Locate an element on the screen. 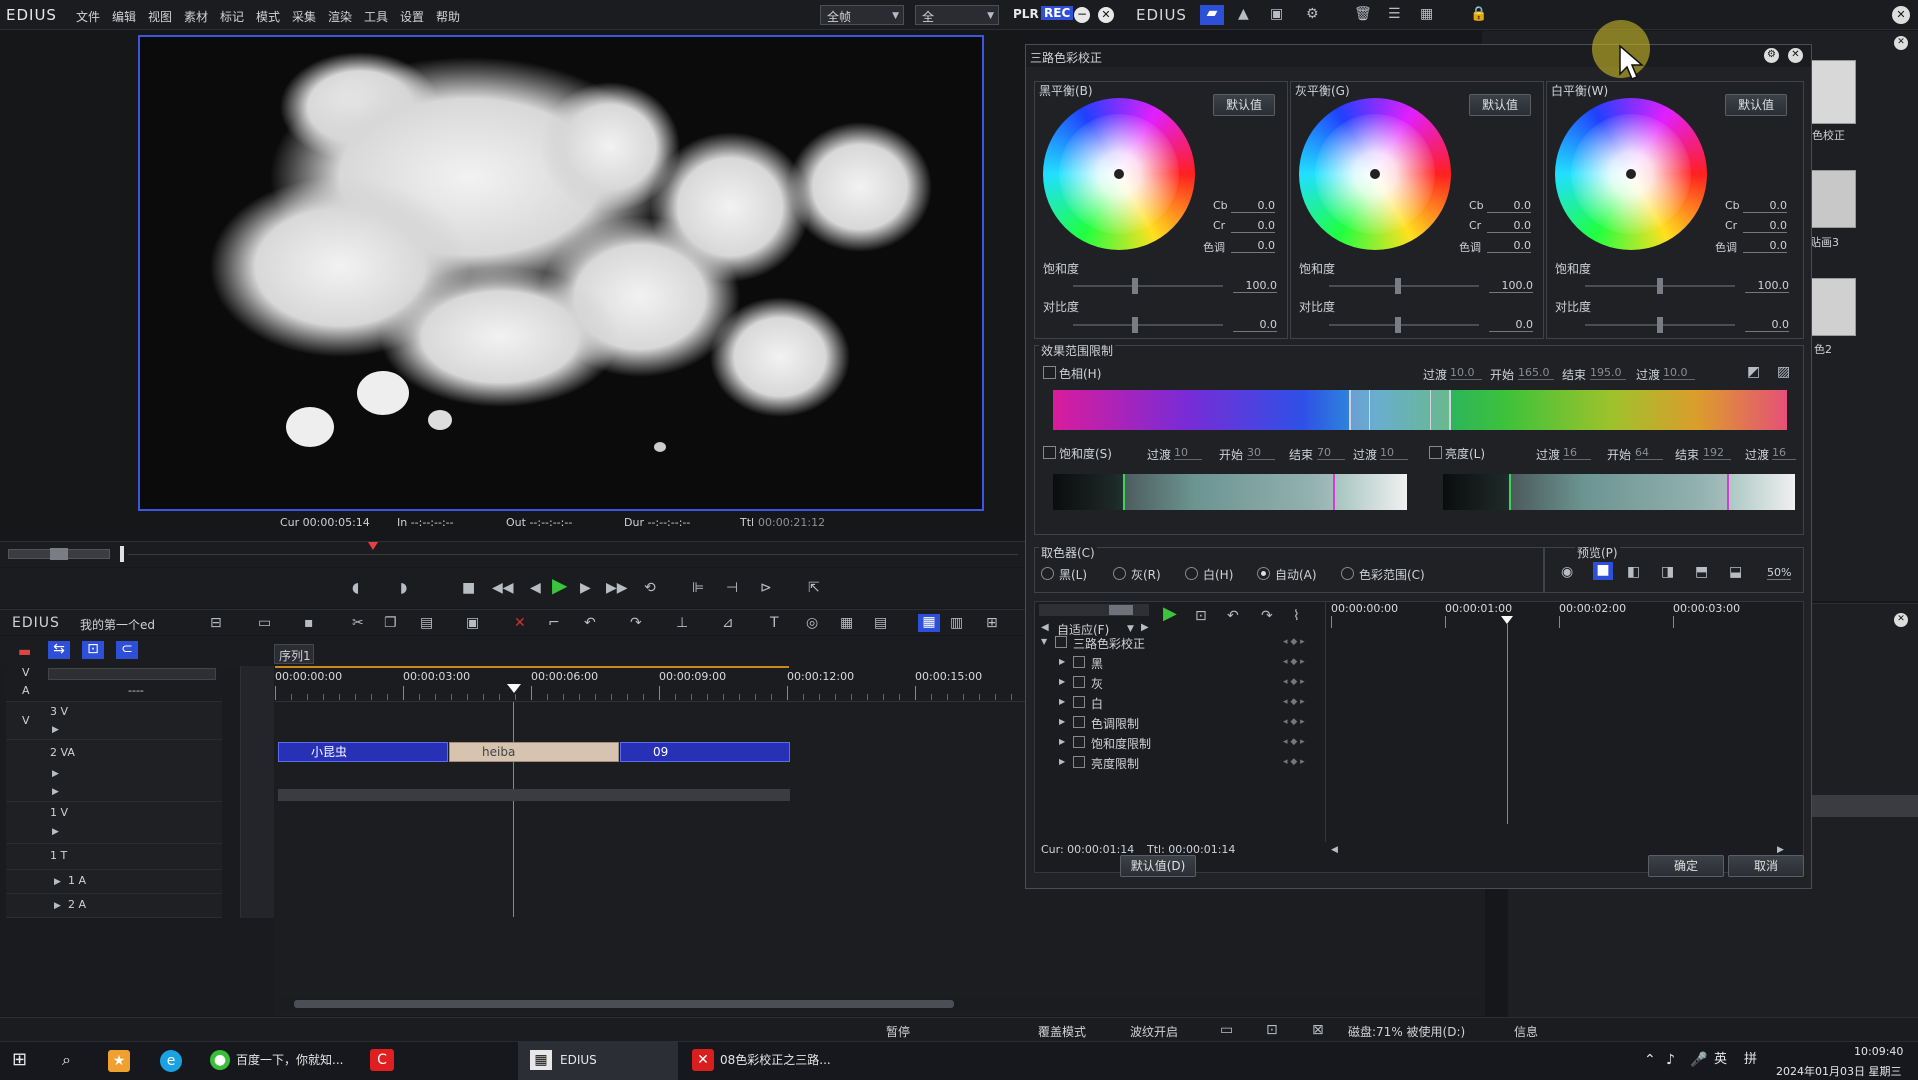  eye-icon: ◉ is located at coordinates (1567, 572).